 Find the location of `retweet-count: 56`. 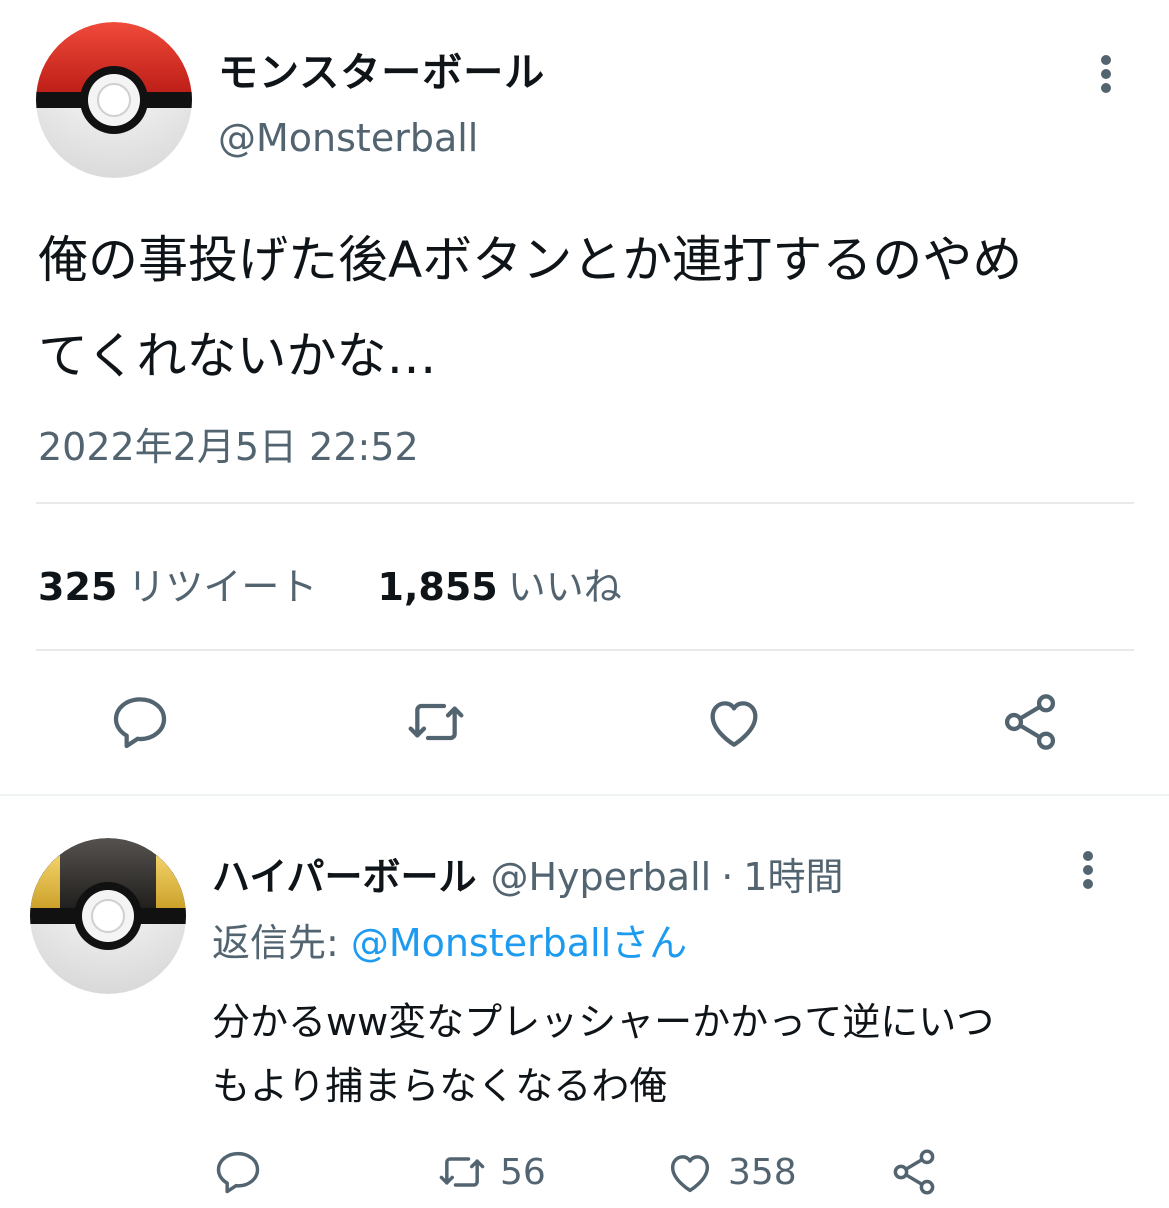

retweet-count: 56 is located at coordinates (523, 1172).